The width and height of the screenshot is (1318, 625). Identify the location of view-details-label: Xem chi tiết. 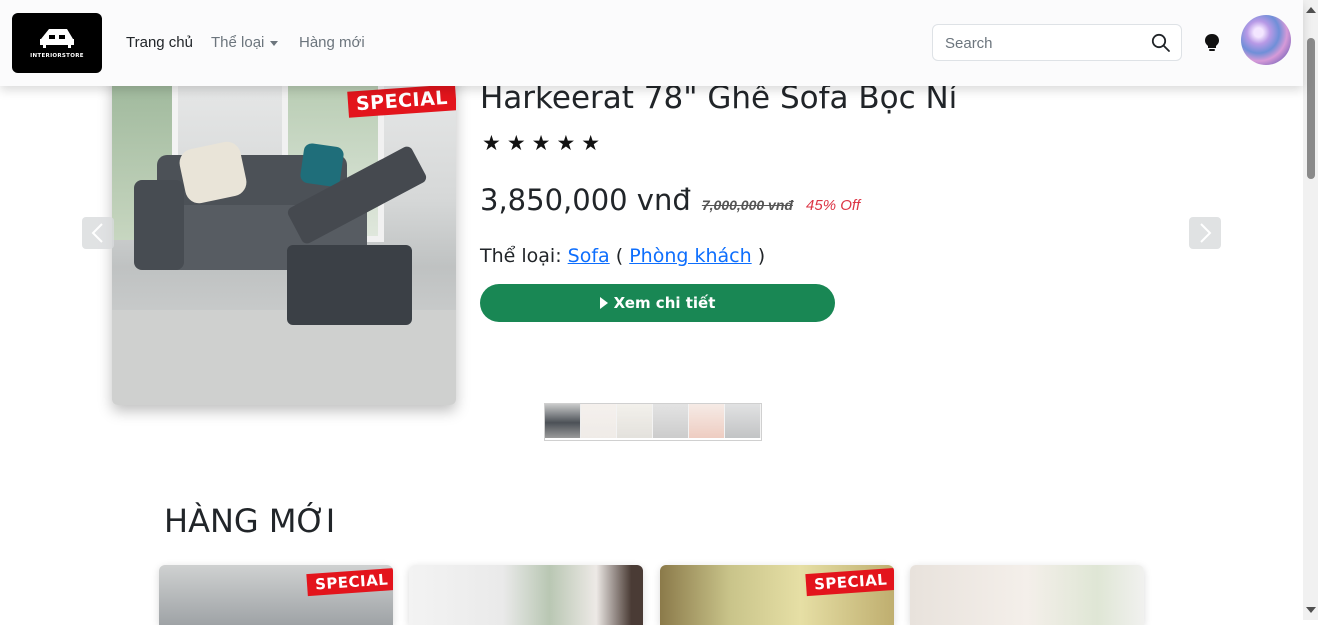
(664, 303).